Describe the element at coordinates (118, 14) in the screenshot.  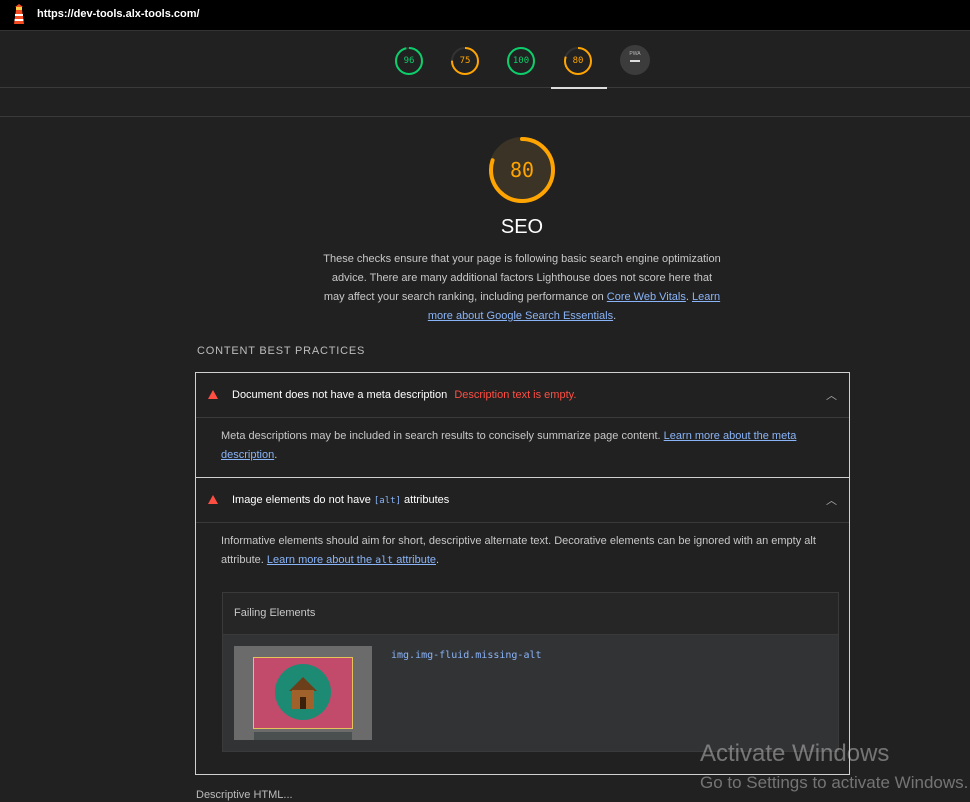
I see `page-url: https://dev-tools.alx-tools.com/` at that location.